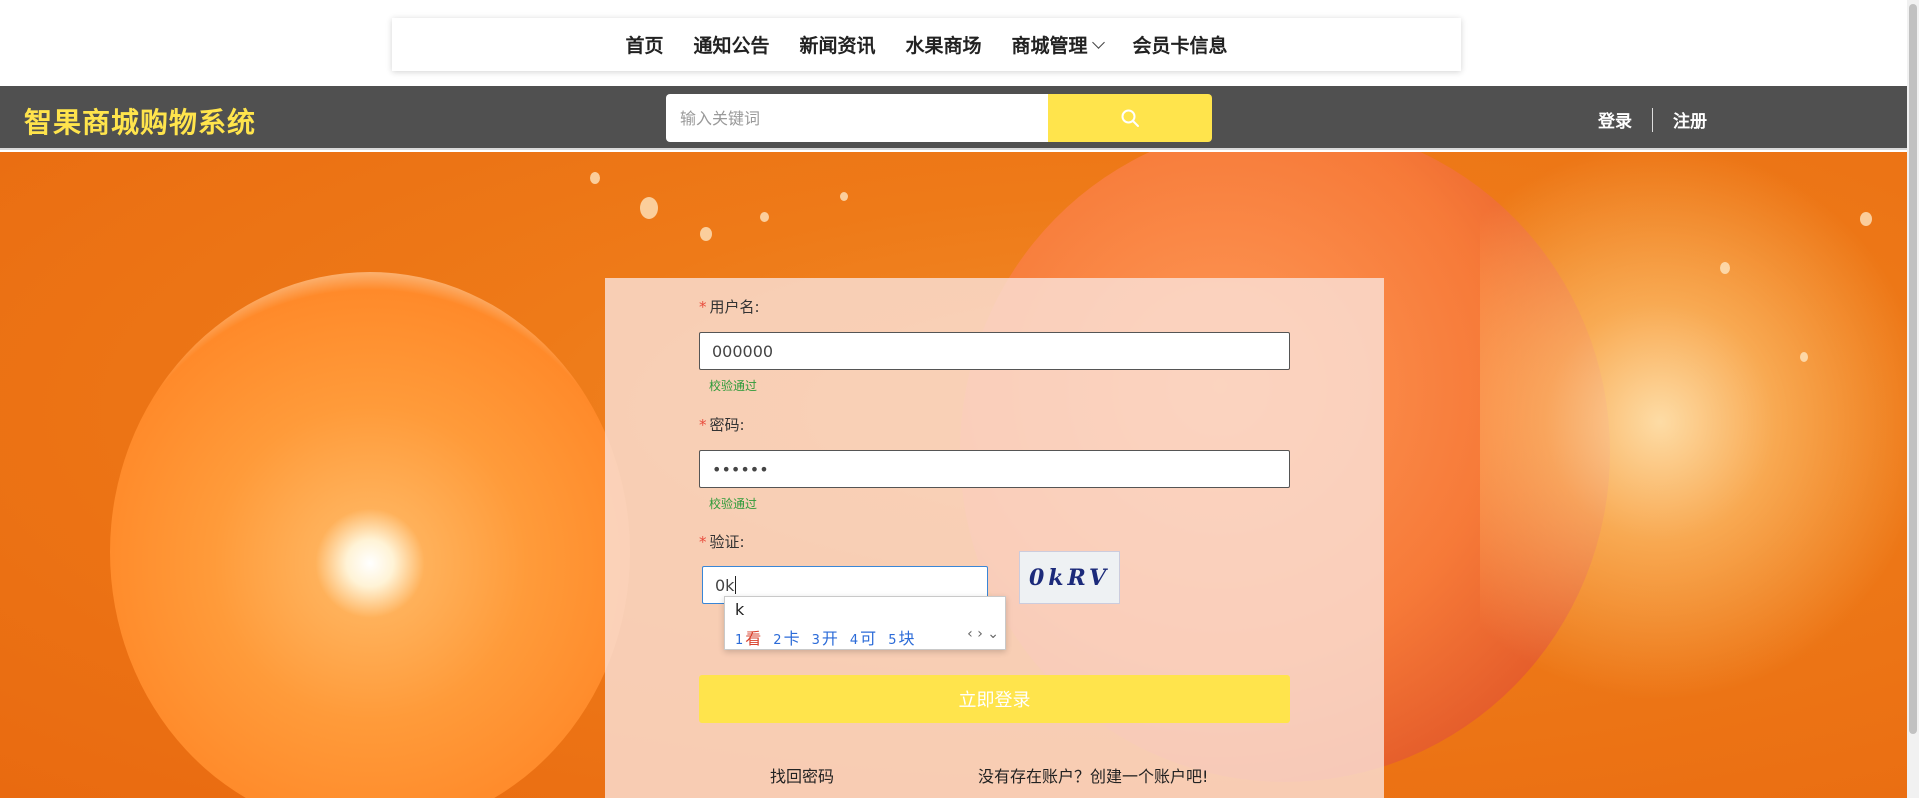  What do you see at coordinates (743, 351) in the screenshot?
I see `username-value: 000000` at bounding box center [743, 351].